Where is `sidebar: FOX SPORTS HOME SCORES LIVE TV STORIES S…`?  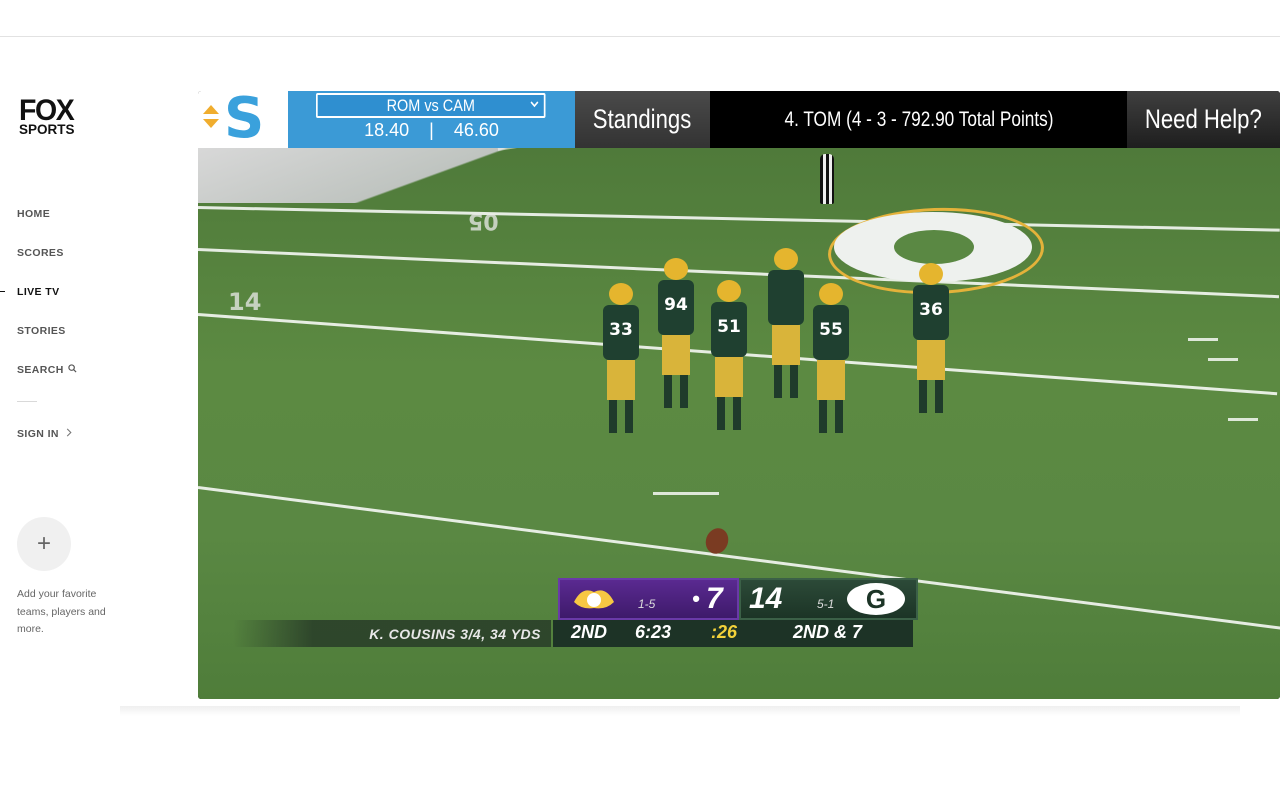 sidebar: FOX SPORTS HOME SCORES LIVE TV STORIES S… is located at coordinates (98, 376).